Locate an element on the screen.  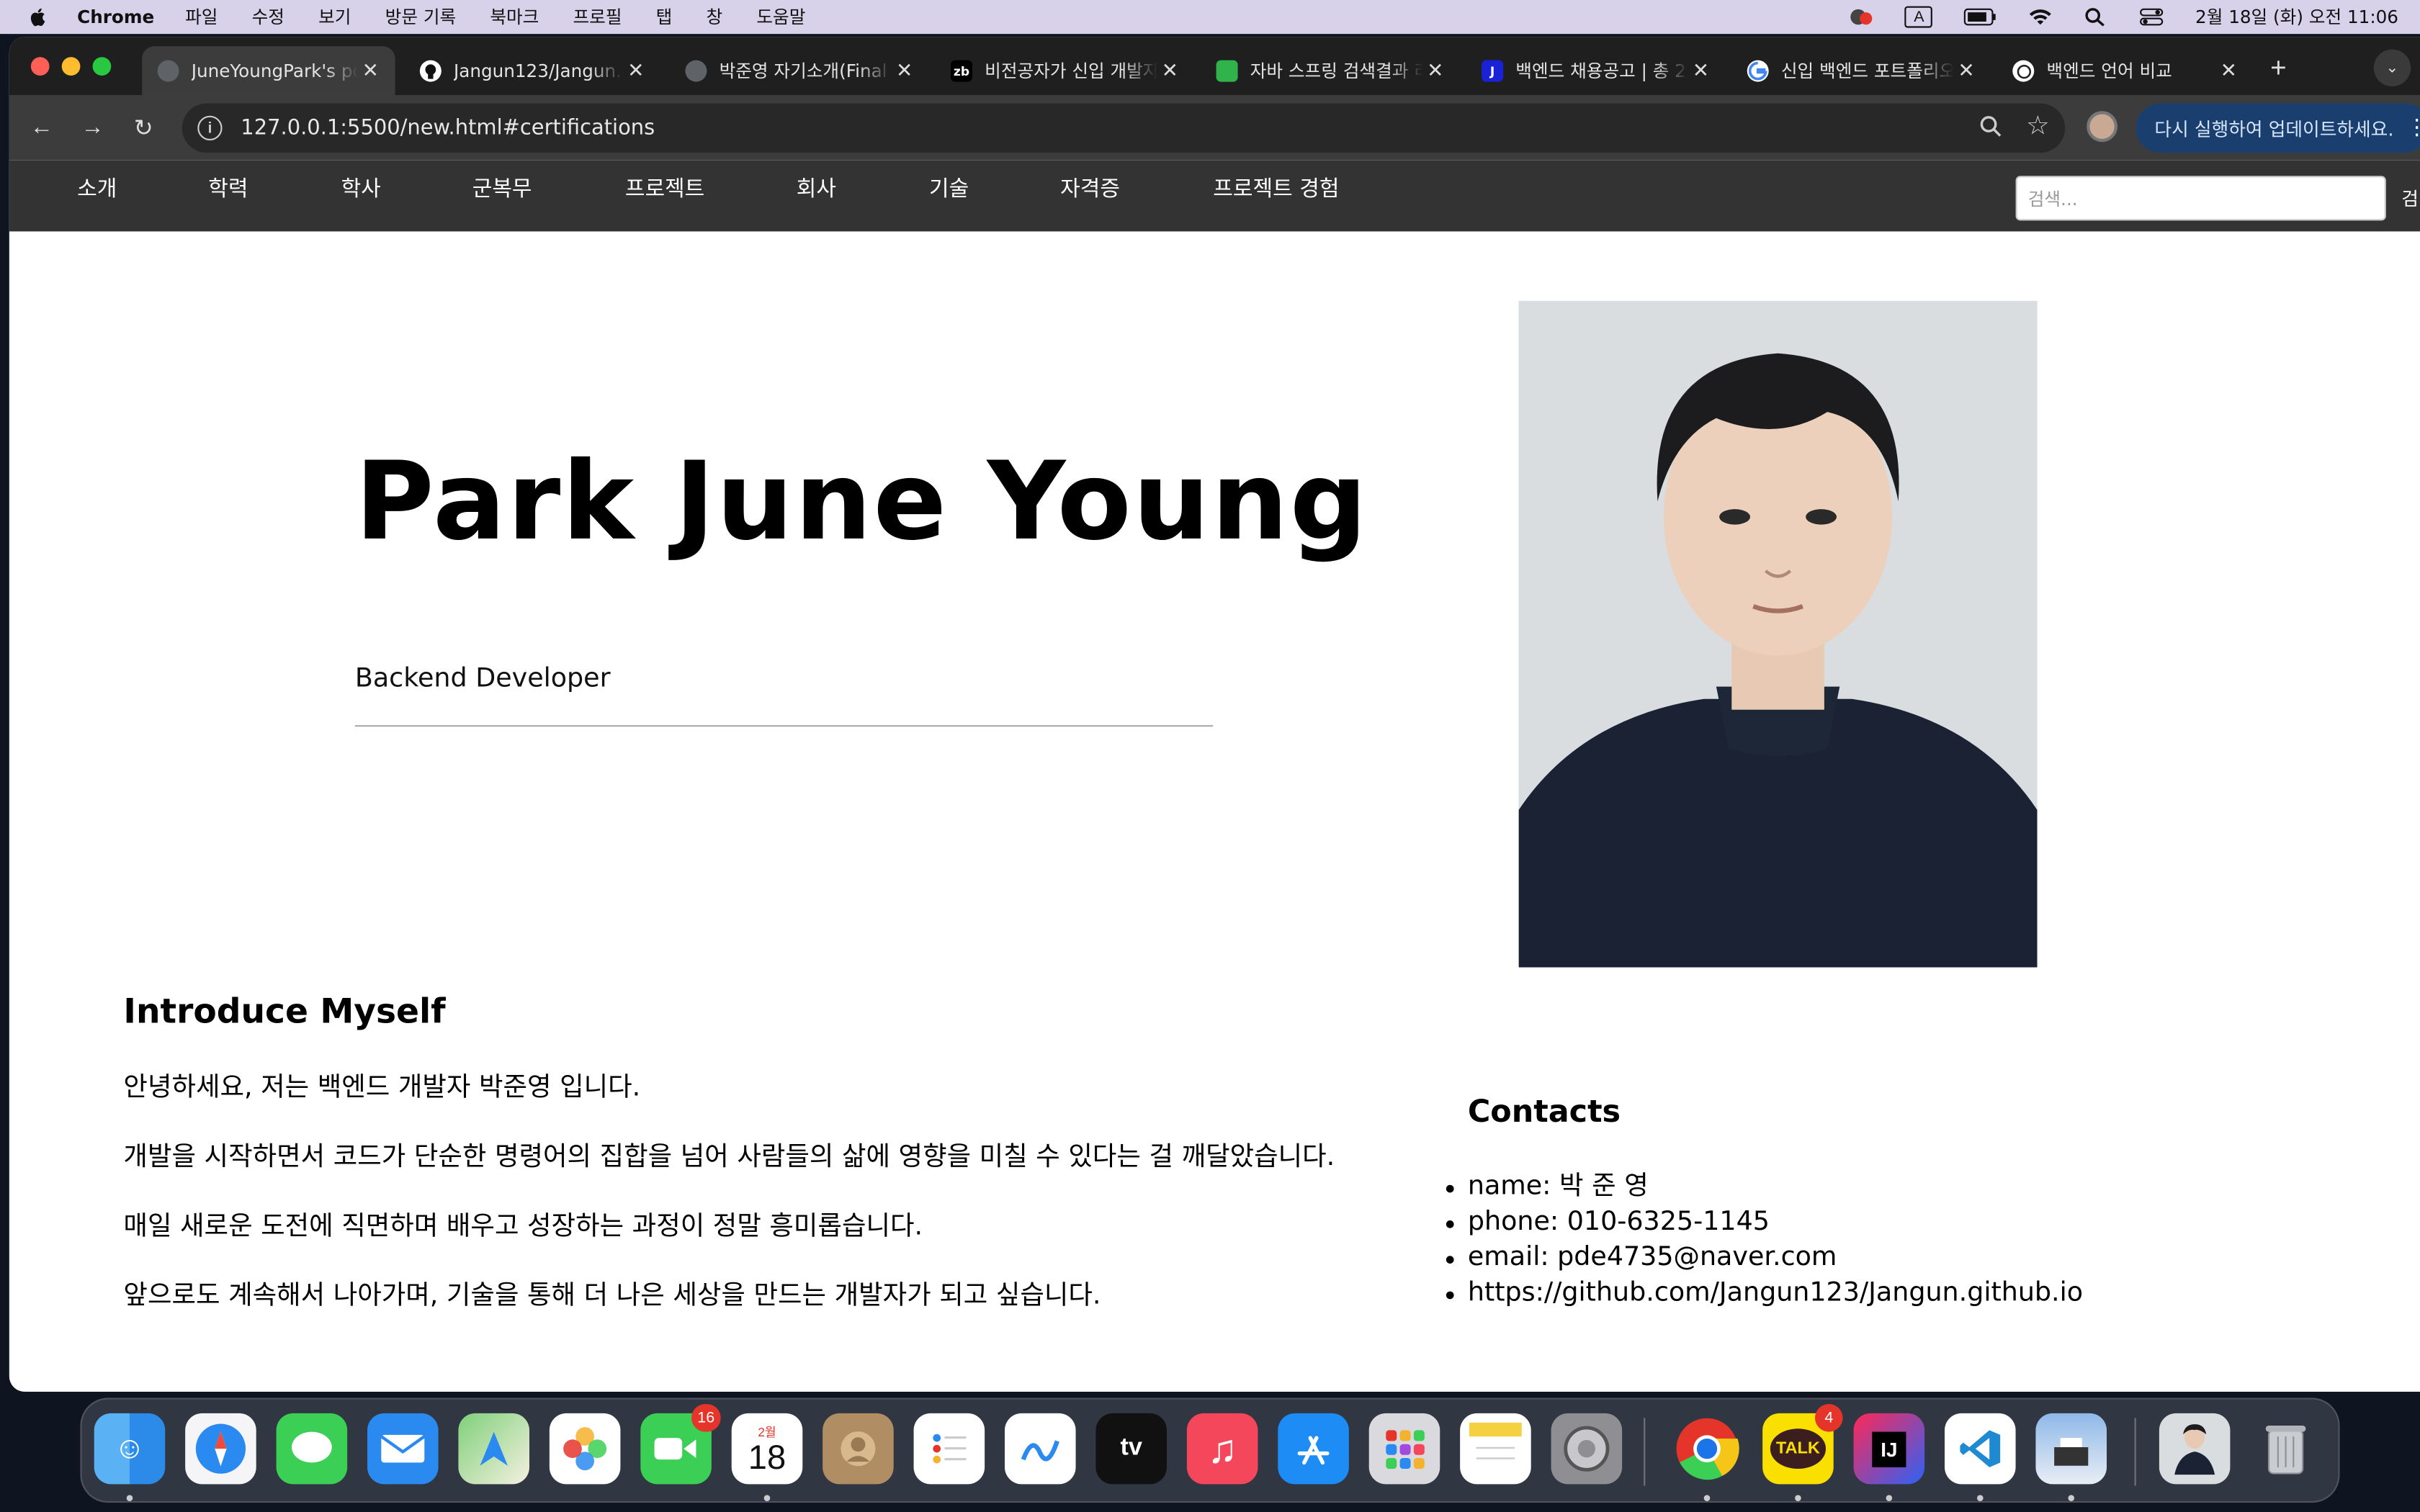
contacts-icon is located at coordinates (858, 1449).